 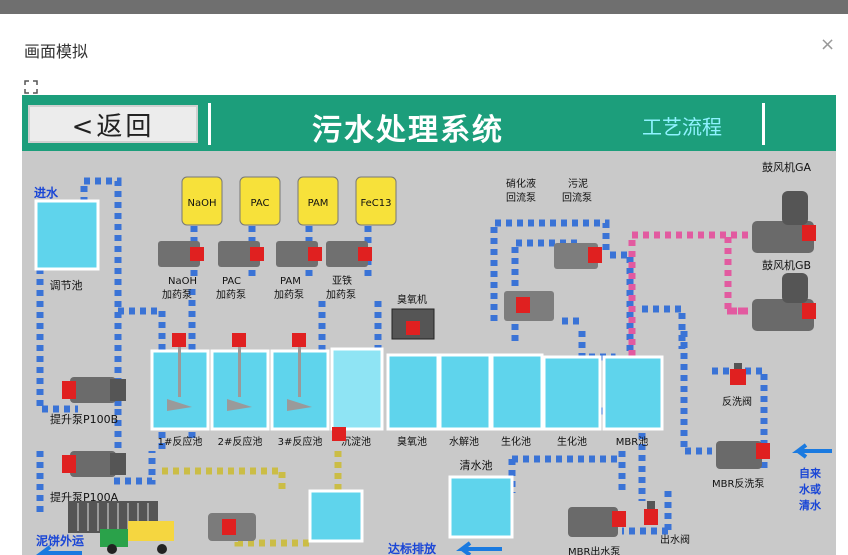 What do you see at coordinates (412, 548) in the screenshot?
I see `discharge-label: 达标排放` at bounding box center [412, 548].